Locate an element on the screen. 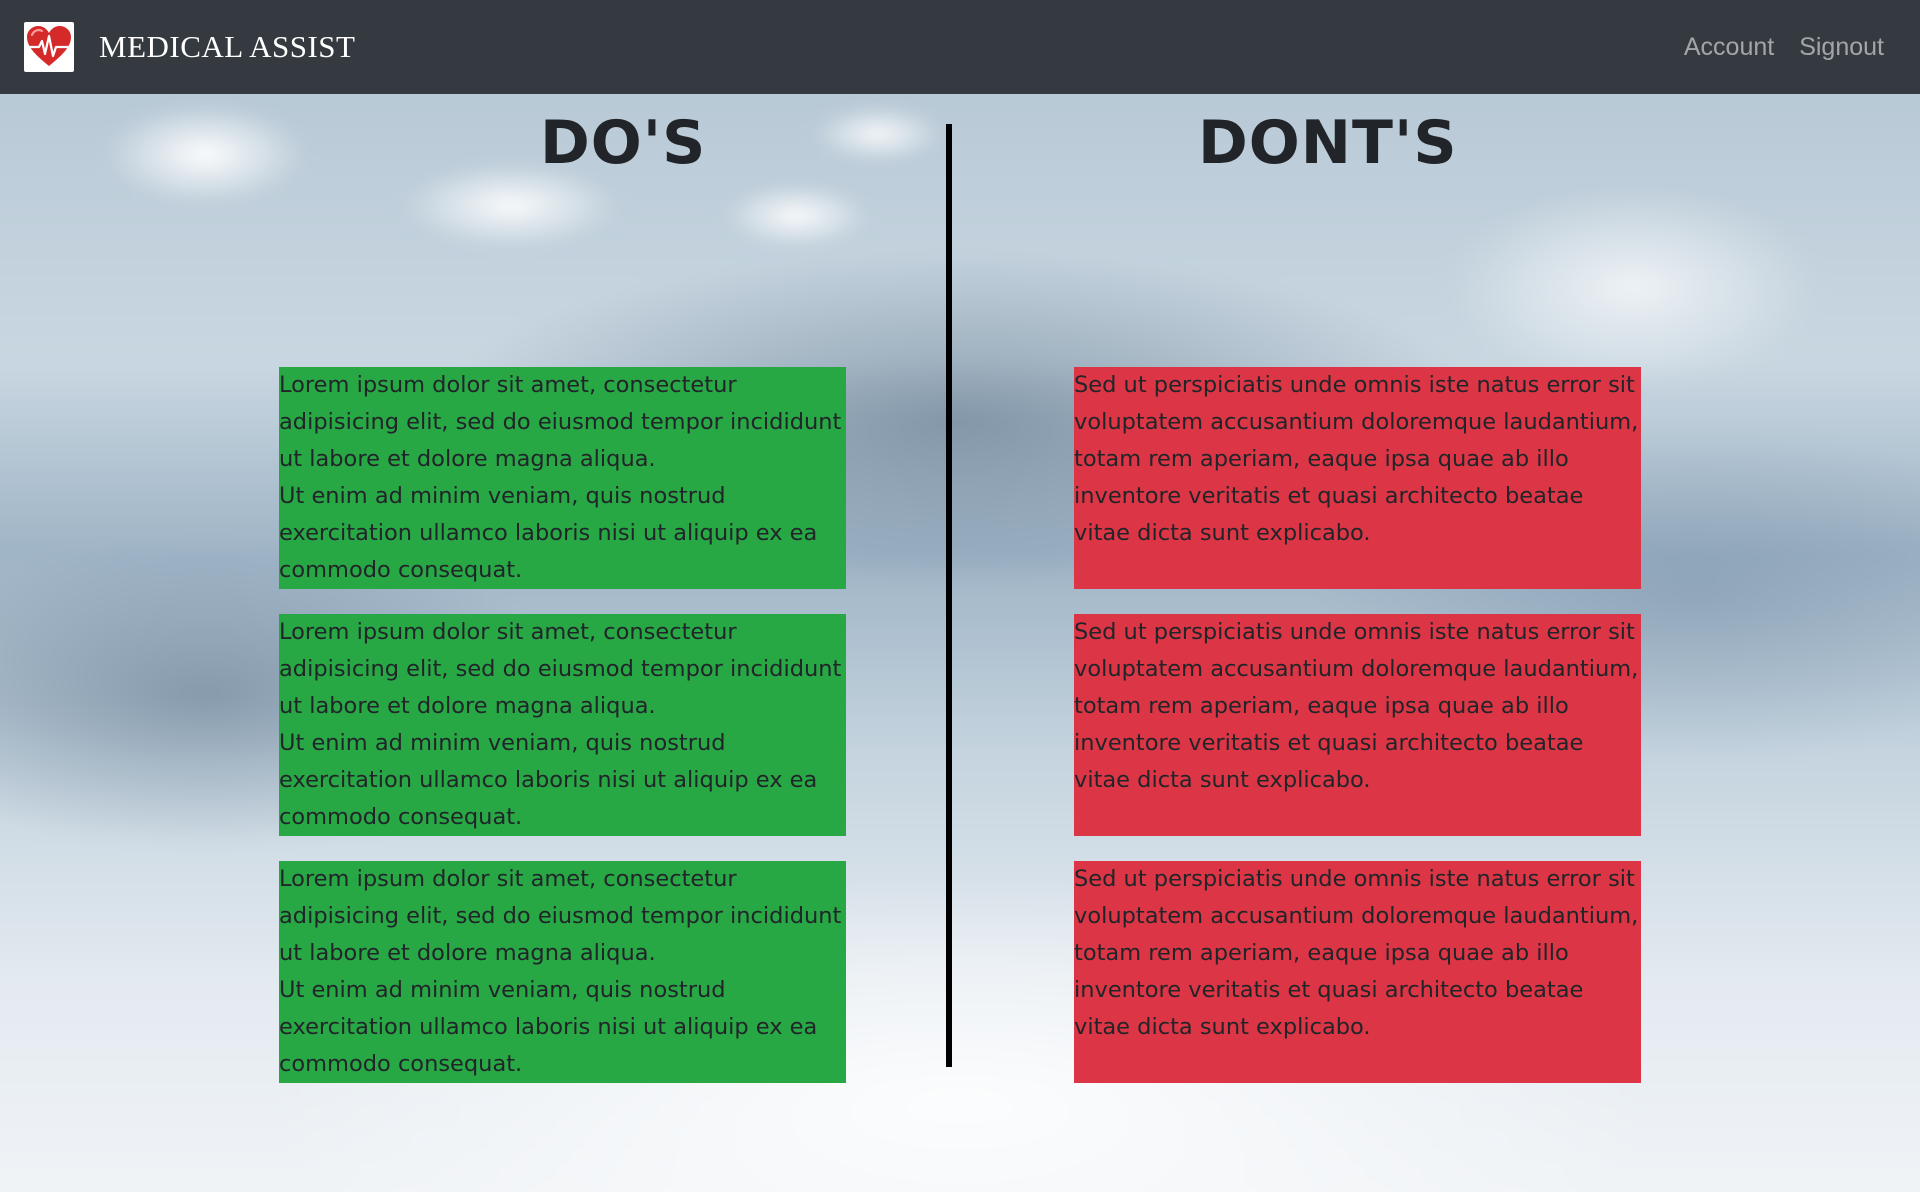  nav-links: Account Signout is located at coordinates (1771, 47).